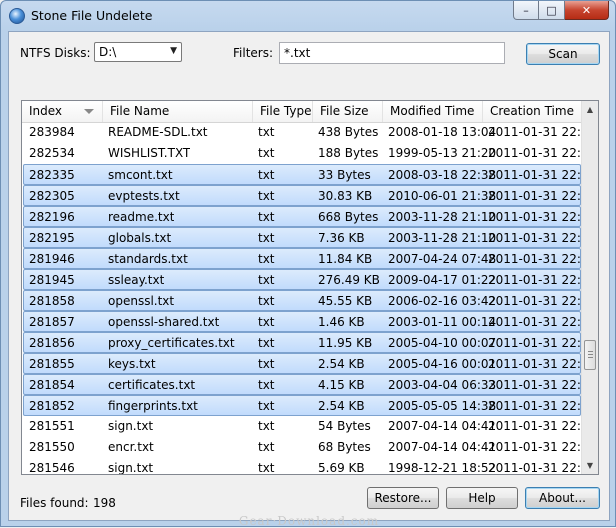 Image resolution: width=616 pixels, height=528 pixels. Describe the element at coordinates (348, 217) in the screenshot. I see `cell-file-size: 668 Bytes` at that location.